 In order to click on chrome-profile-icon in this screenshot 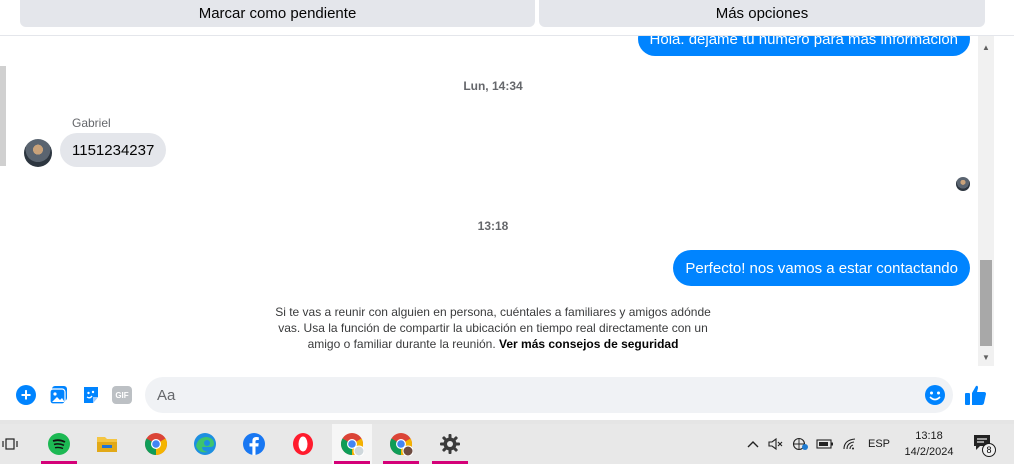, I will do `click(352, 444)`.